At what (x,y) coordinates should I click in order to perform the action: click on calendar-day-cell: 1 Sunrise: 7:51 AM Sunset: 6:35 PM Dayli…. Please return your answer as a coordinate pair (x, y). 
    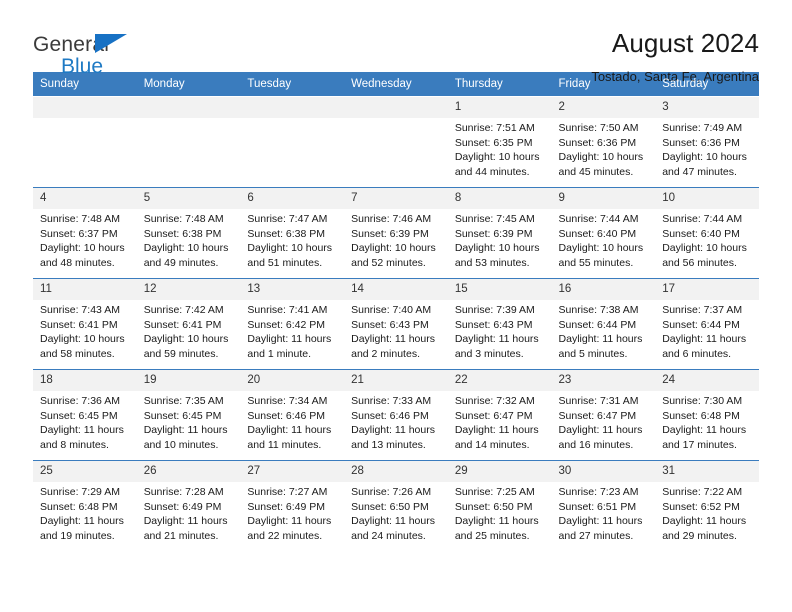
    Looking at the image, I should click on (499, 142).